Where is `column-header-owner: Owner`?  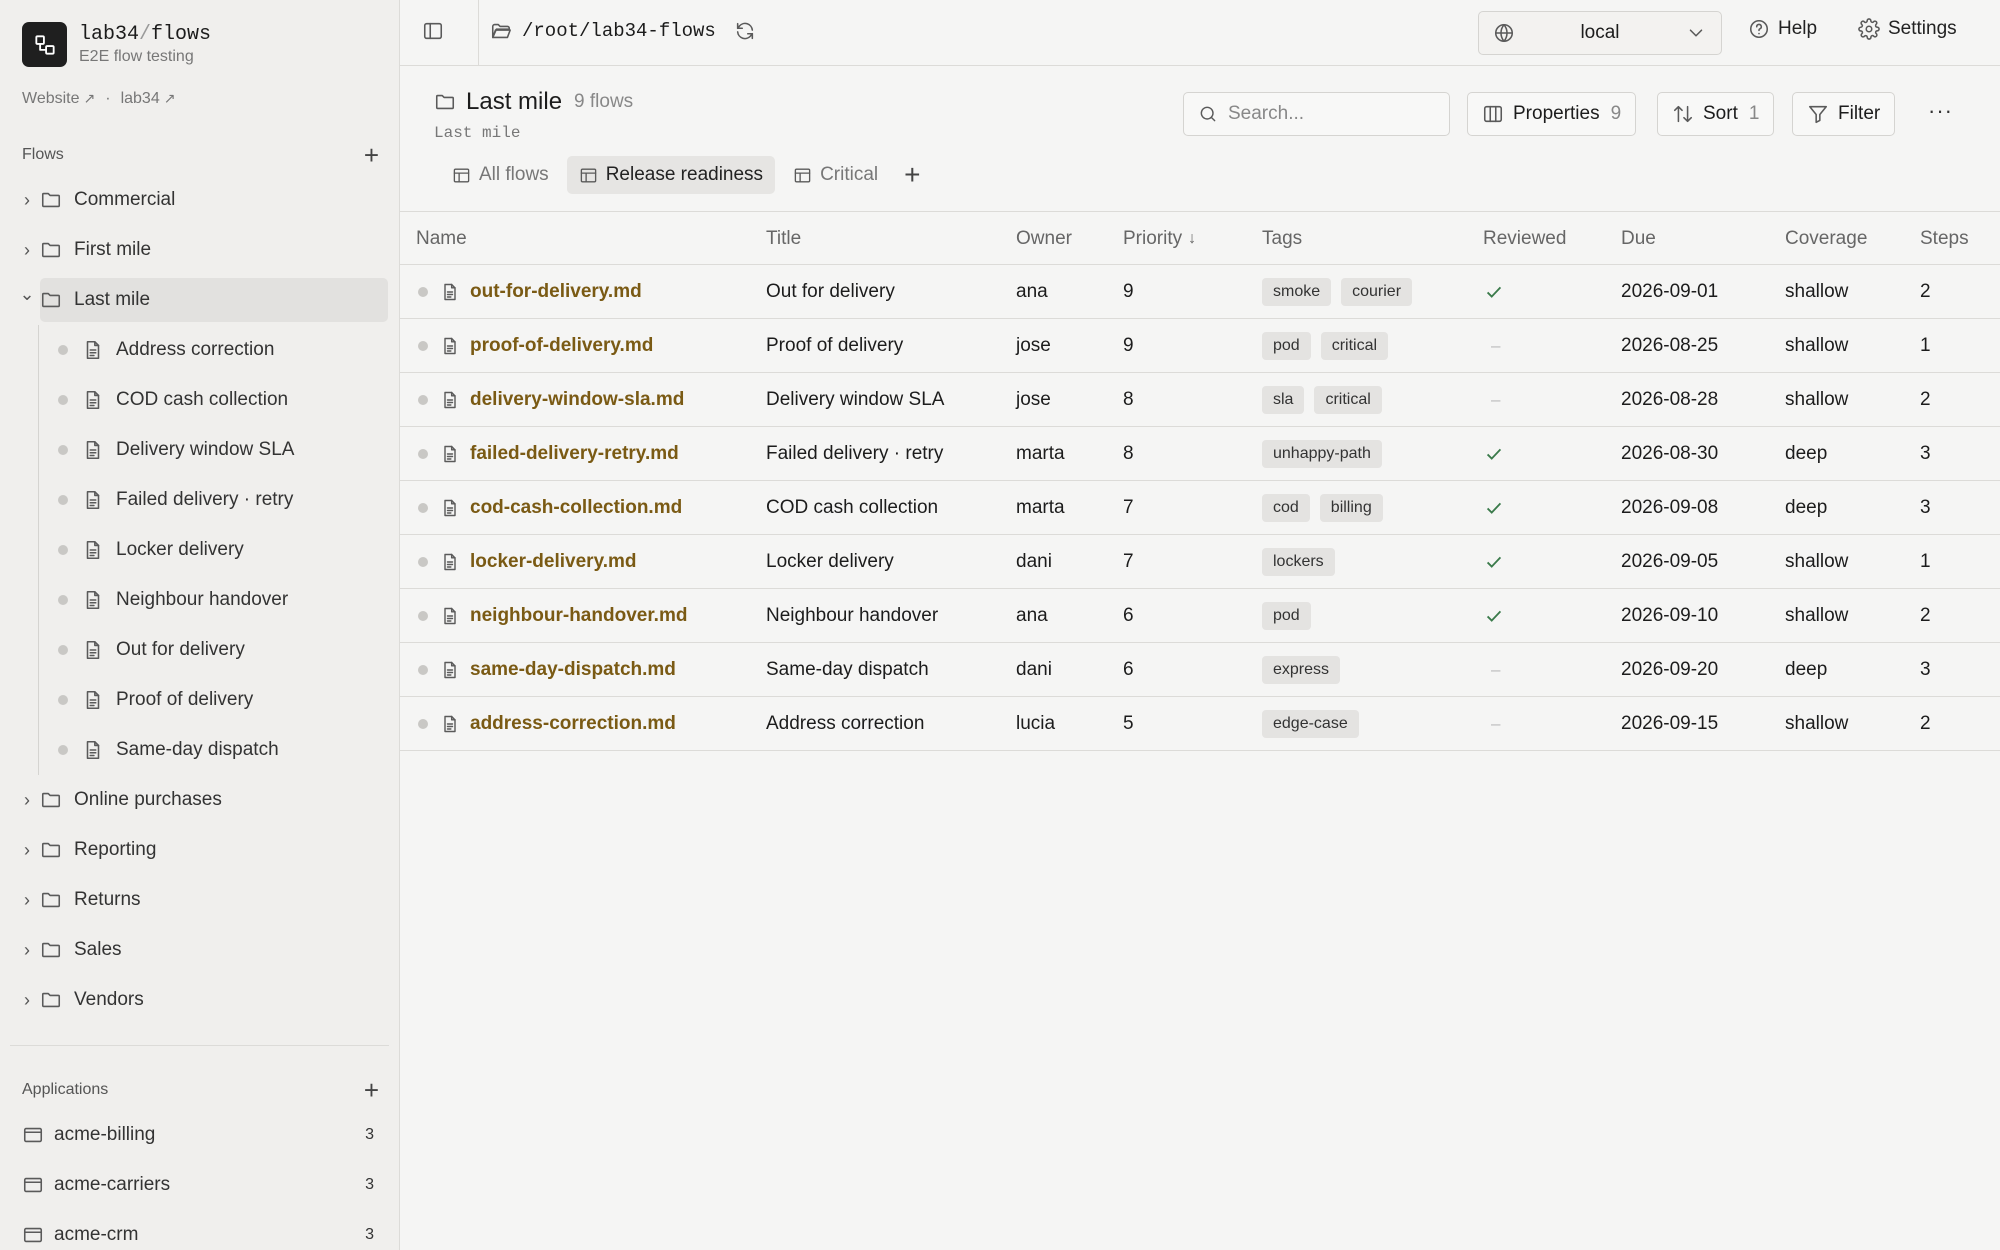
column-header-owner: Owner is located at coordinates (1044, 238).